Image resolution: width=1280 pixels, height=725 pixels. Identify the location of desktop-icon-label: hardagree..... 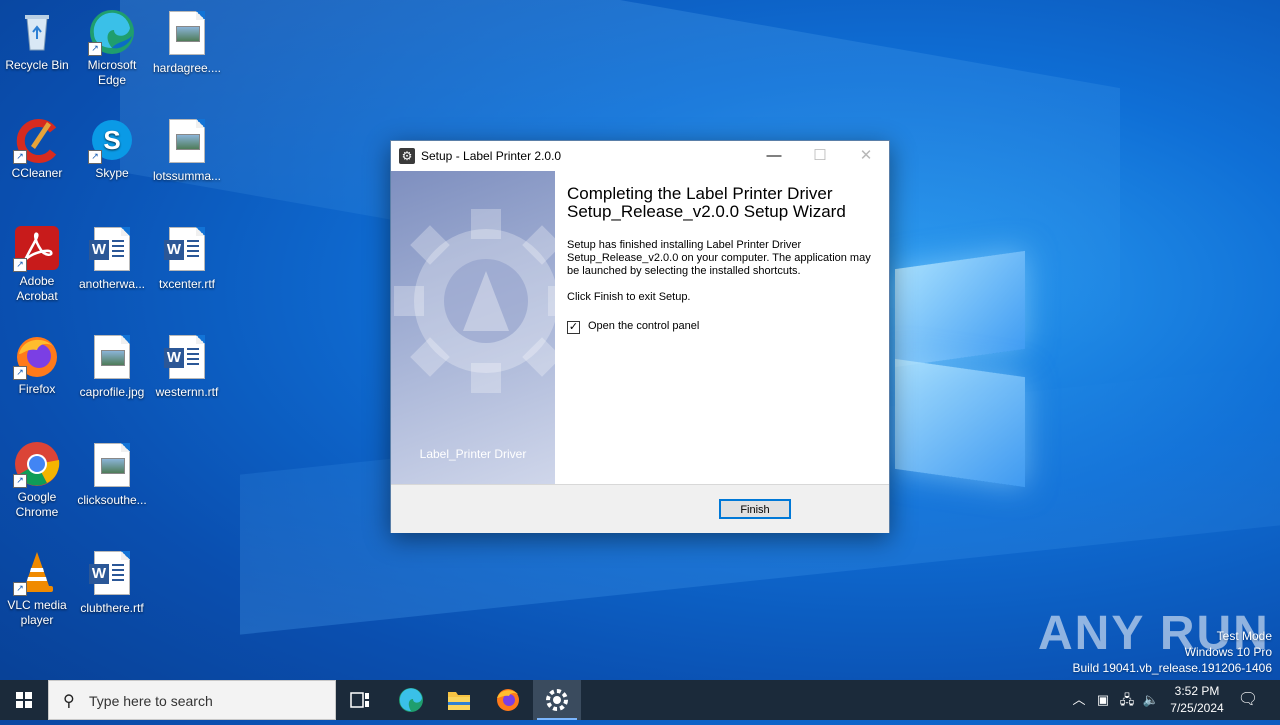
(187, 68).